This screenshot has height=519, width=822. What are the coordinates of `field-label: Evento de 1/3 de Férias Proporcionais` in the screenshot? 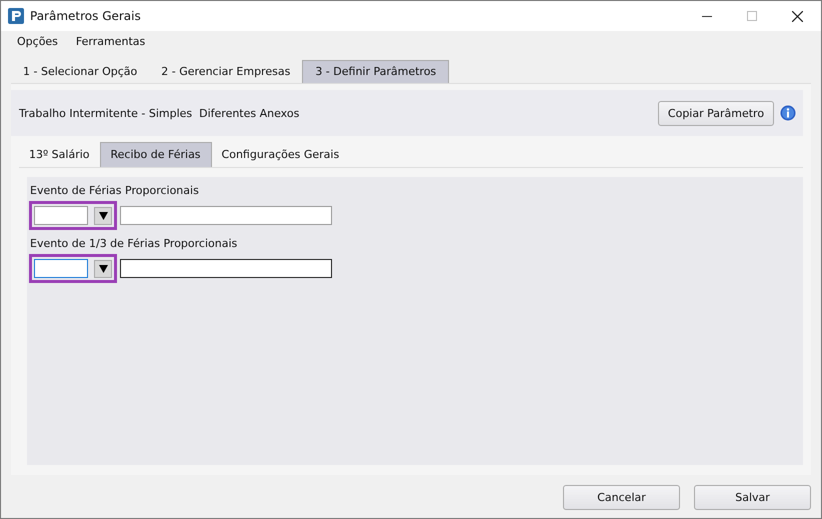 It's located at (133, 244).